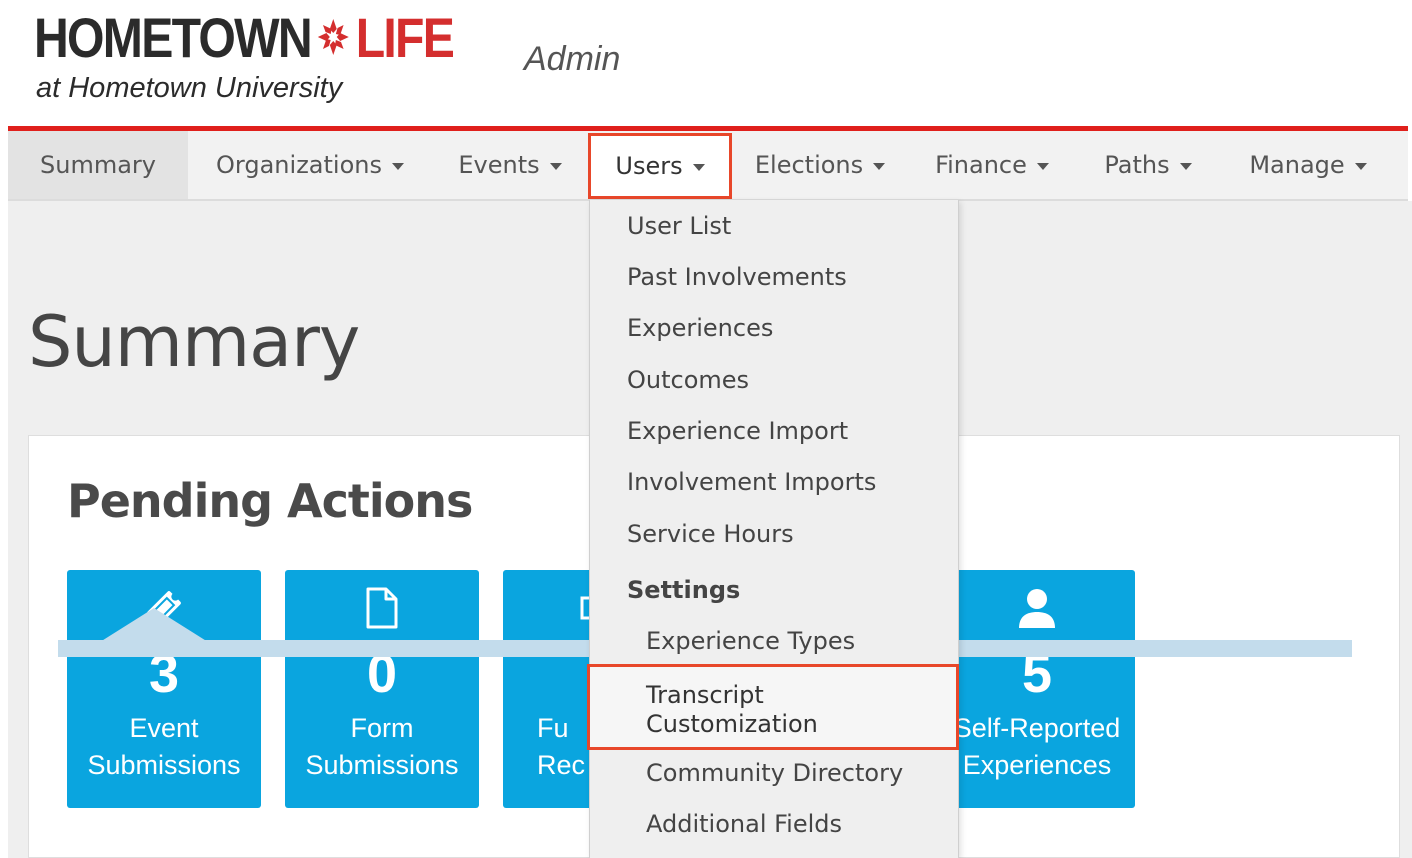  What do you see at coordinates (1037, 728) in the screenshot?
I see `tile-label-line1: Self-Reported` at bounding box center [1037, 728].